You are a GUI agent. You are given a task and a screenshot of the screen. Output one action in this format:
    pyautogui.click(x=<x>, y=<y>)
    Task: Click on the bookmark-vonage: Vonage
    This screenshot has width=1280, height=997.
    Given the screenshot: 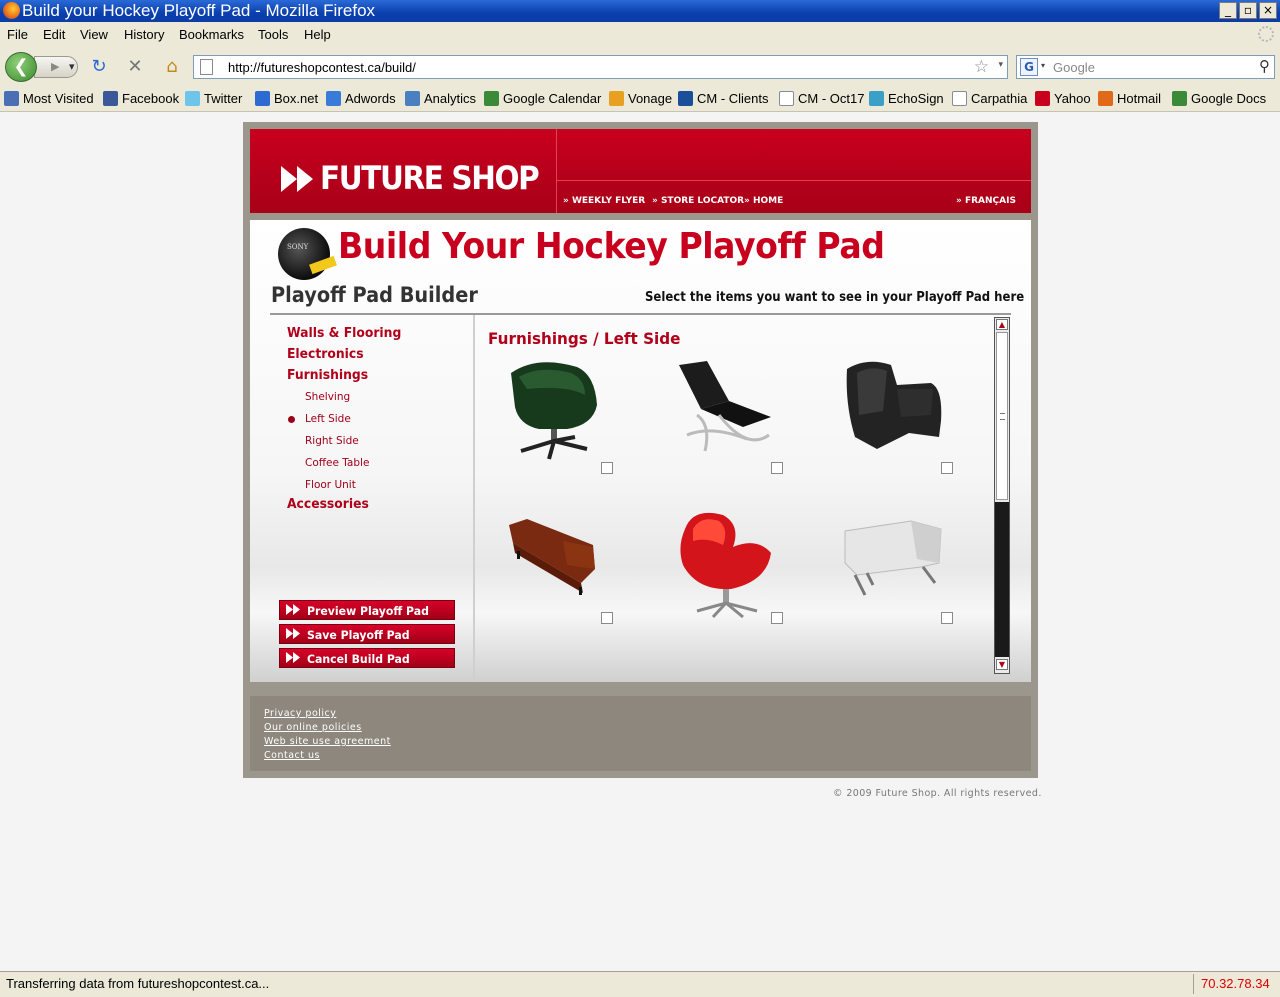 What is the action you would take?
    pyautogui.click(x=640, y=100)
    